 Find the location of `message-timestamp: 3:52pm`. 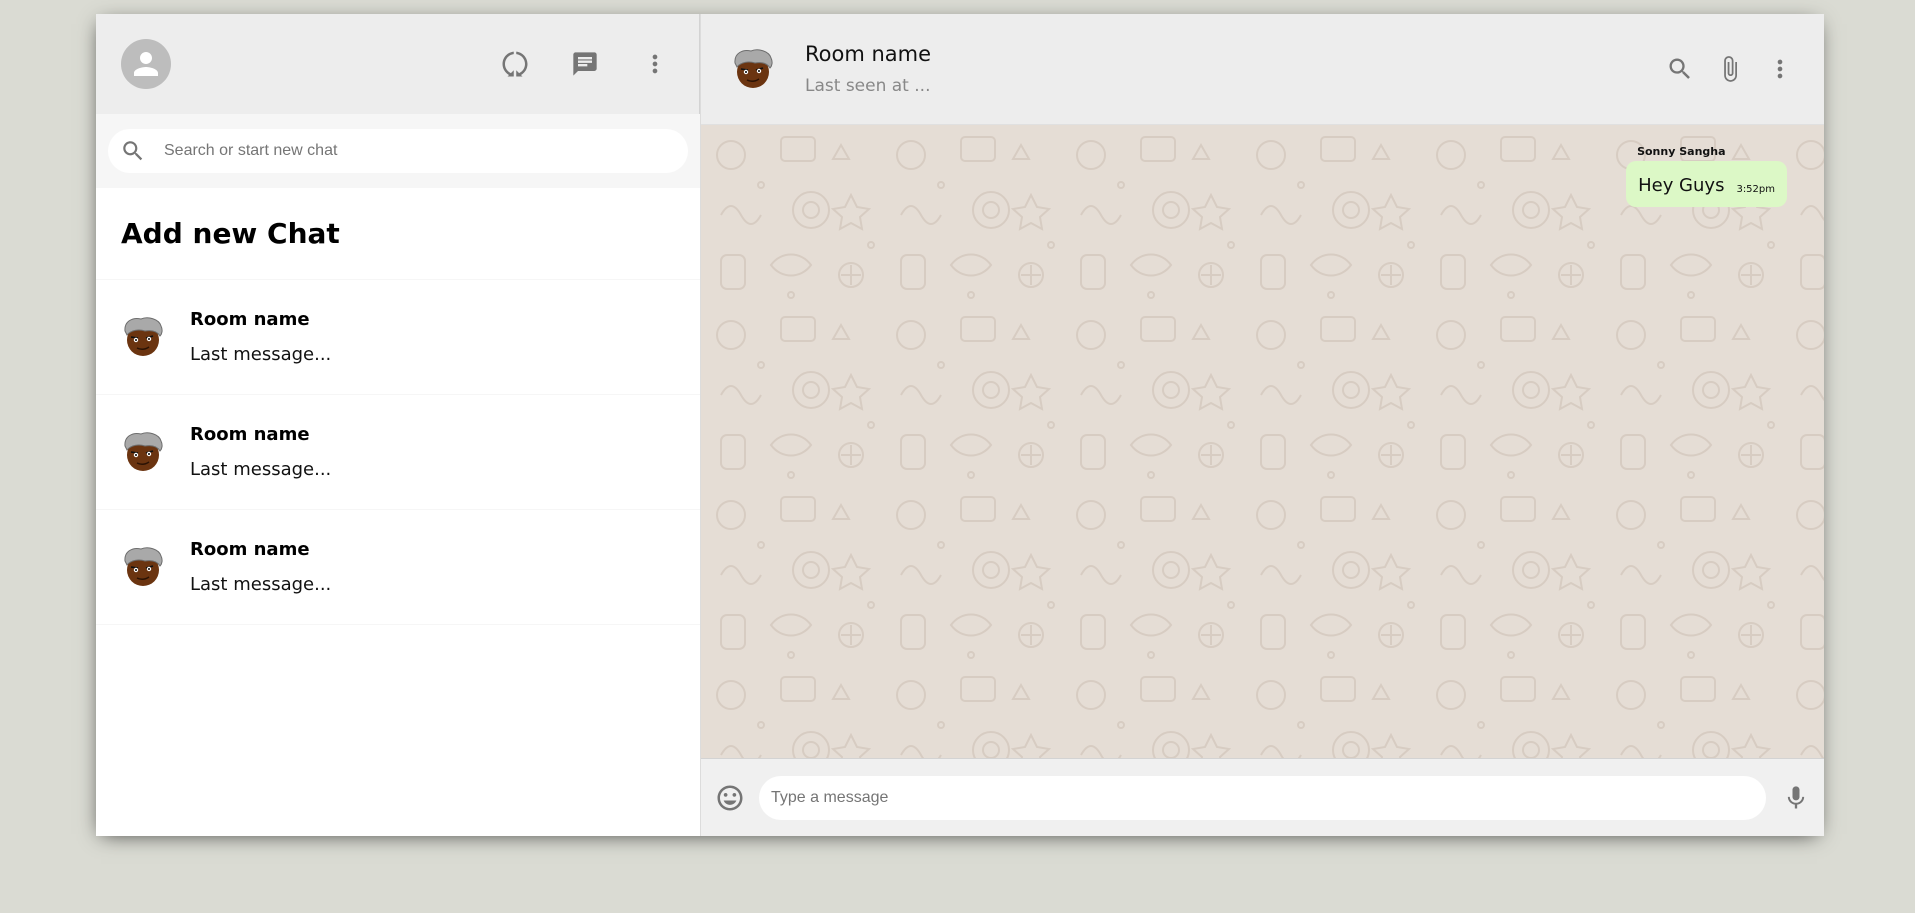

message-timestamp: 3:52pm is located at coordinates (1755, 189).